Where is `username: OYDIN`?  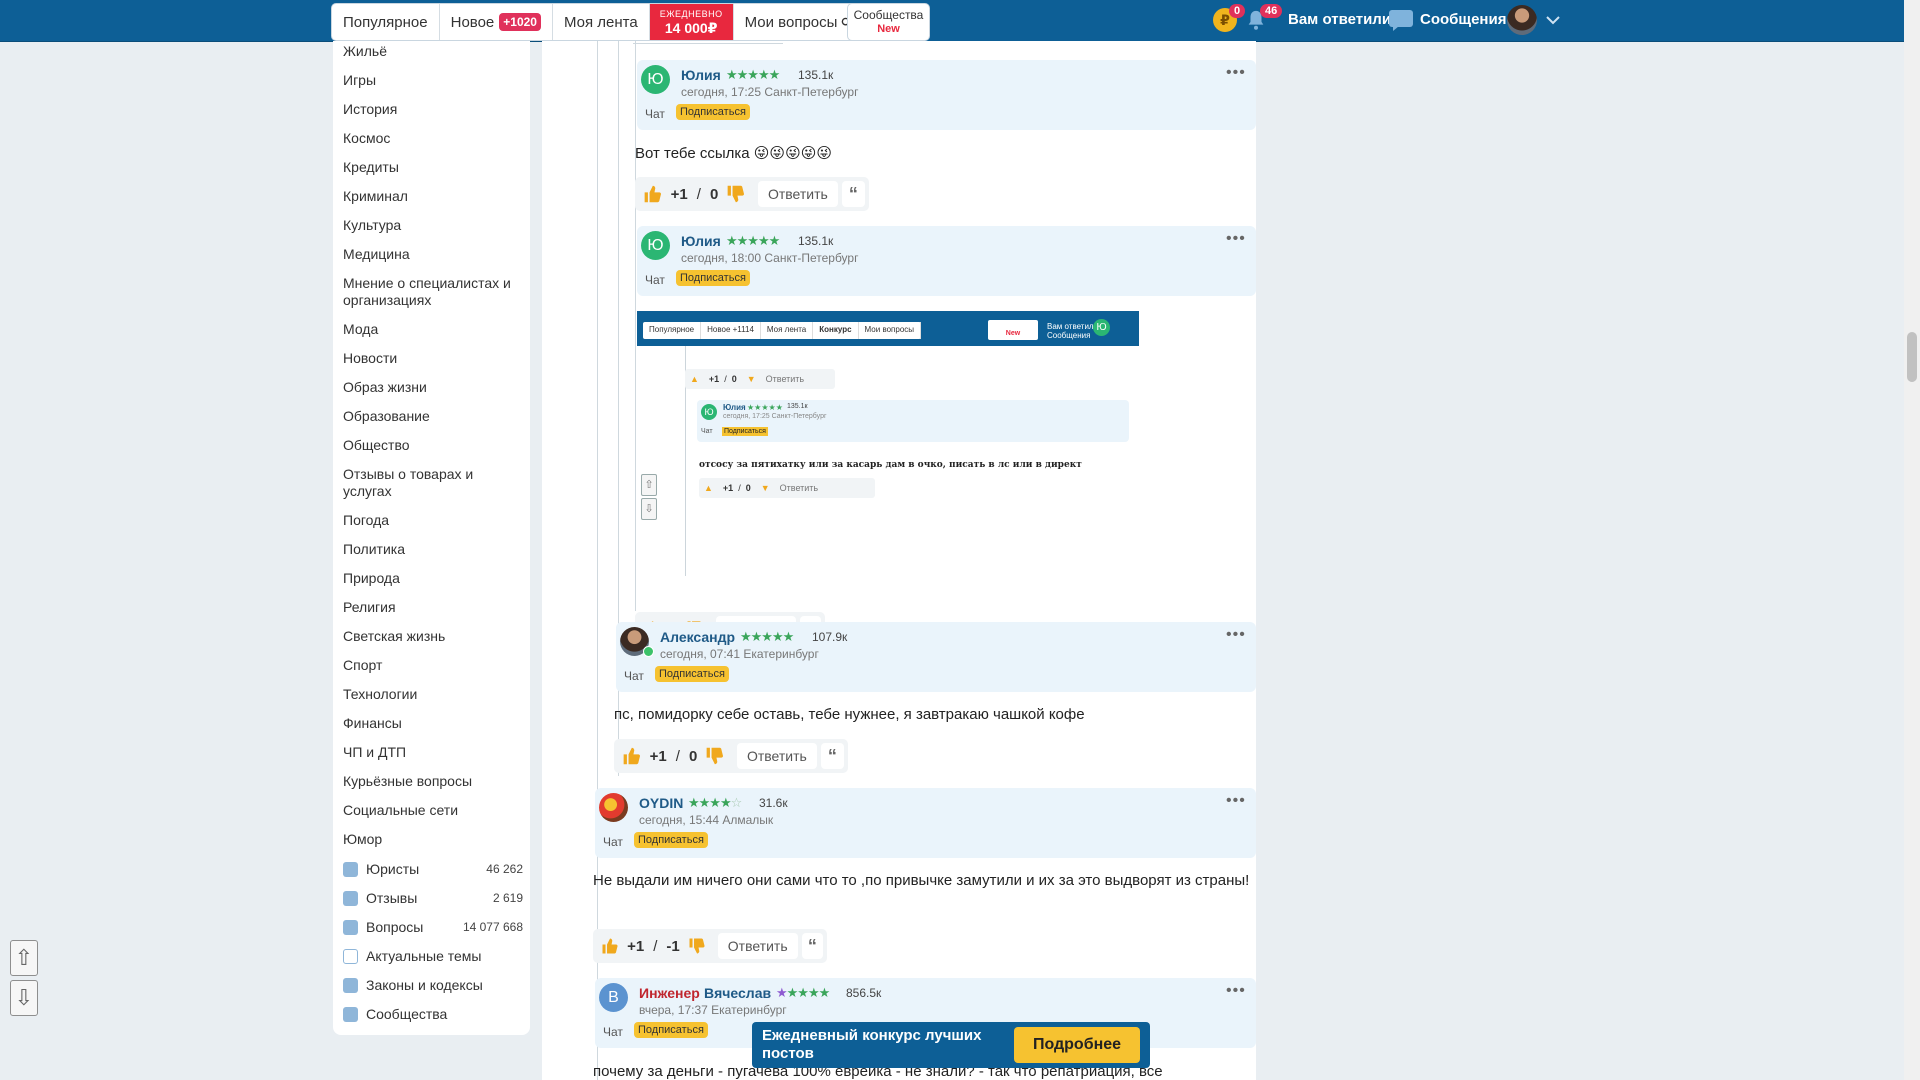
username: OYDIN is located at coordinates (661, 803).